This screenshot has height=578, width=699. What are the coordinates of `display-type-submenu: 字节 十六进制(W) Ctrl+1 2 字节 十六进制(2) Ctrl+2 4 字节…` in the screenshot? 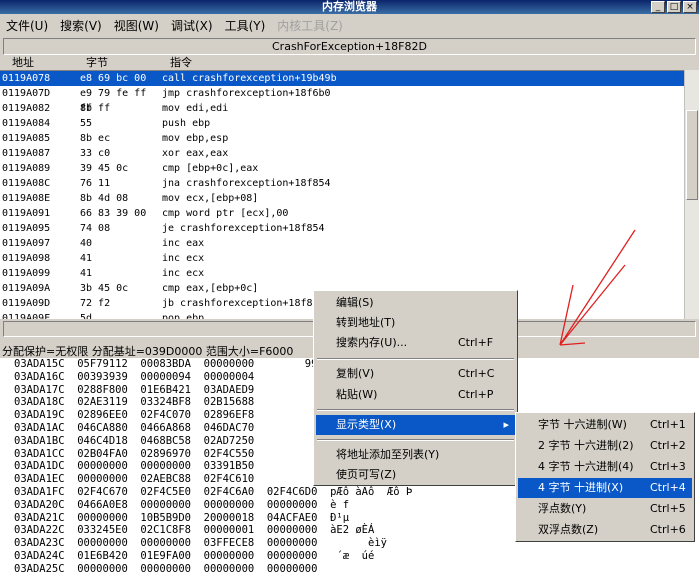 It's located at (605, 477).